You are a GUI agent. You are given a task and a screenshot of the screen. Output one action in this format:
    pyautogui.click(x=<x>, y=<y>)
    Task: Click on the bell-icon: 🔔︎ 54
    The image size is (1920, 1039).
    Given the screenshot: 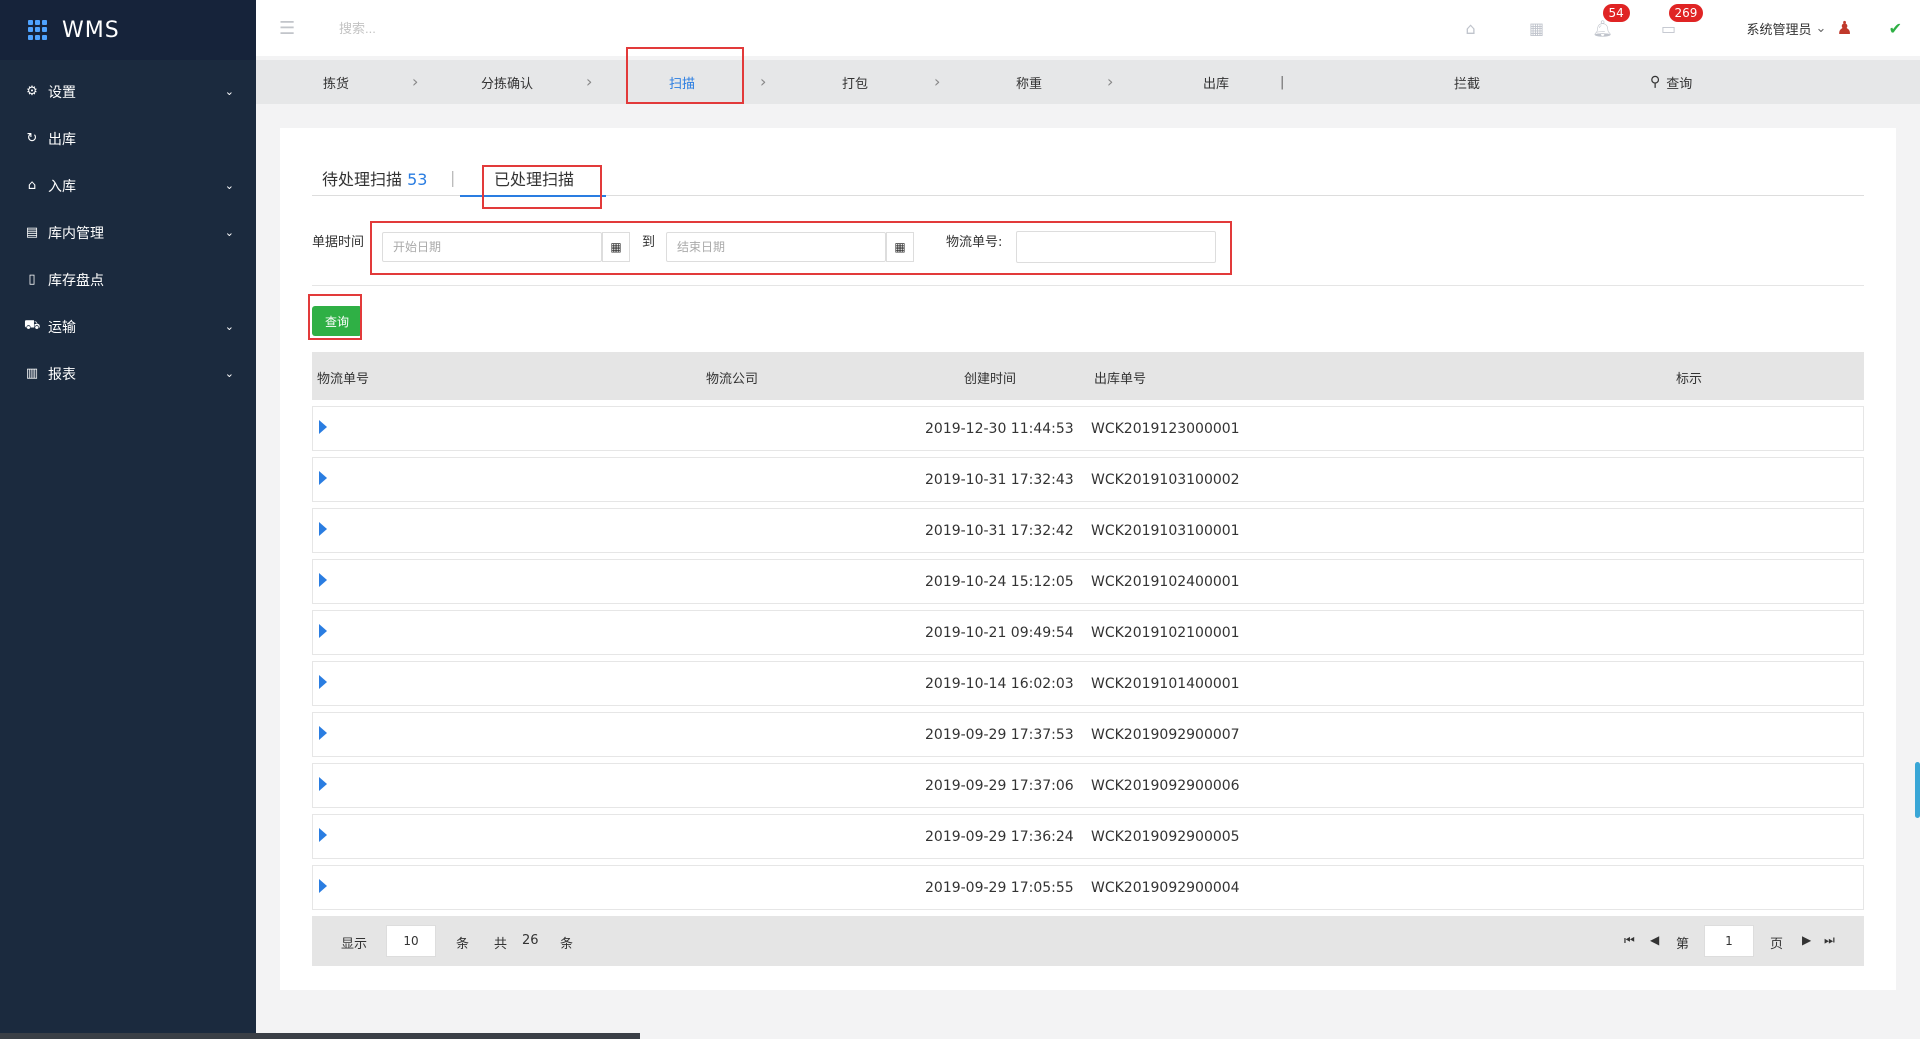 What is the action you would take?
    pyautogui.click(x=1611, y=21)
    